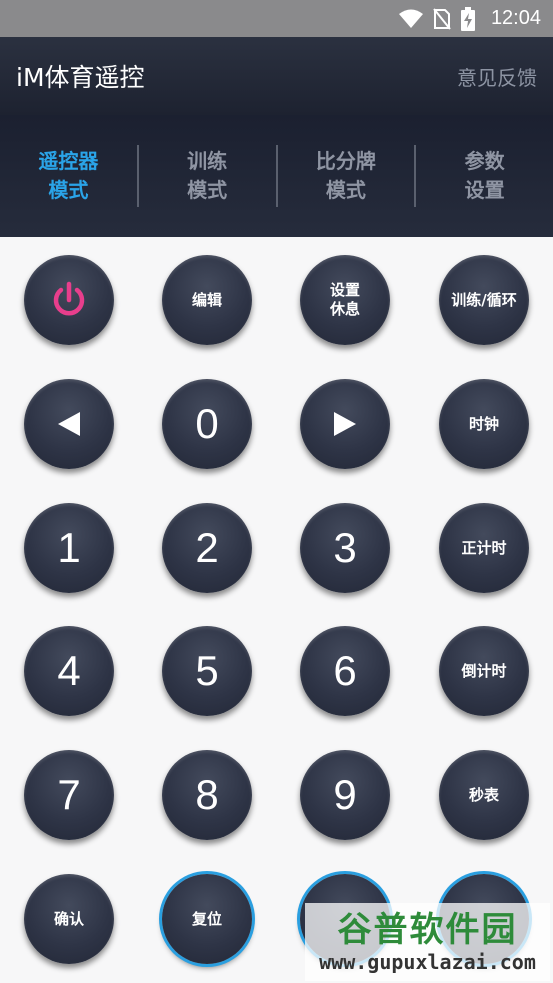 The image size is (553, 983). I want to click on reset-button: 复位, so click(207, 919).